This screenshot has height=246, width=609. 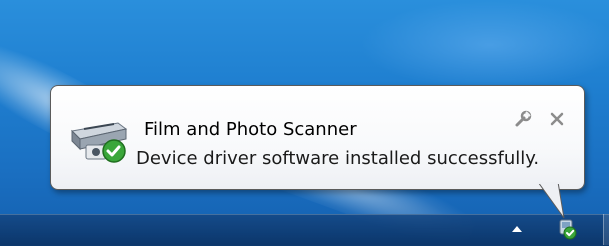 What do you see at coordinates (517, 229) in the screenshot?
I see `tray-up-arrow-icon` at bounding box center [517, 229].